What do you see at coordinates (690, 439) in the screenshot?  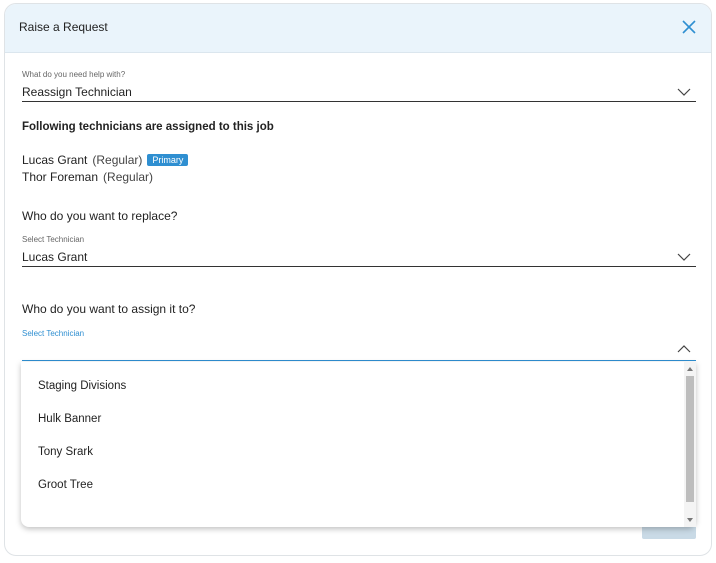 I see `scrollbar-thumb` at bounding box center [690, 439].